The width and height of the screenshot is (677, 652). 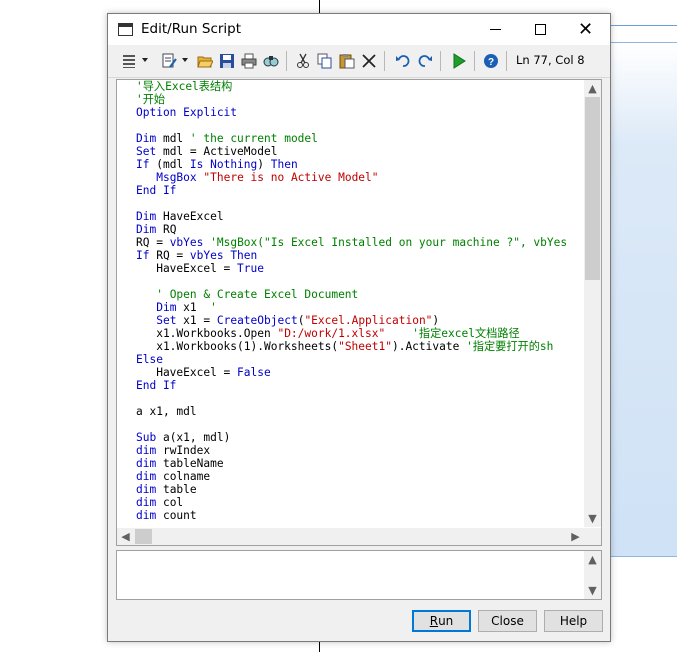 I want to click on code-token: mdl = ActiveModel, so click(x=217, y=151).